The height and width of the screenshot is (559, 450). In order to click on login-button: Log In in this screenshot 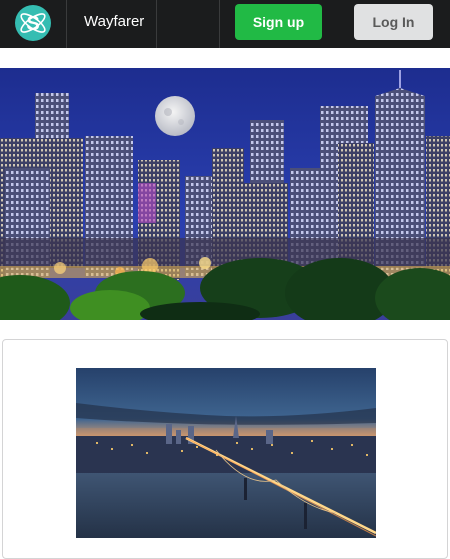, I will do `click(393, 22)`.